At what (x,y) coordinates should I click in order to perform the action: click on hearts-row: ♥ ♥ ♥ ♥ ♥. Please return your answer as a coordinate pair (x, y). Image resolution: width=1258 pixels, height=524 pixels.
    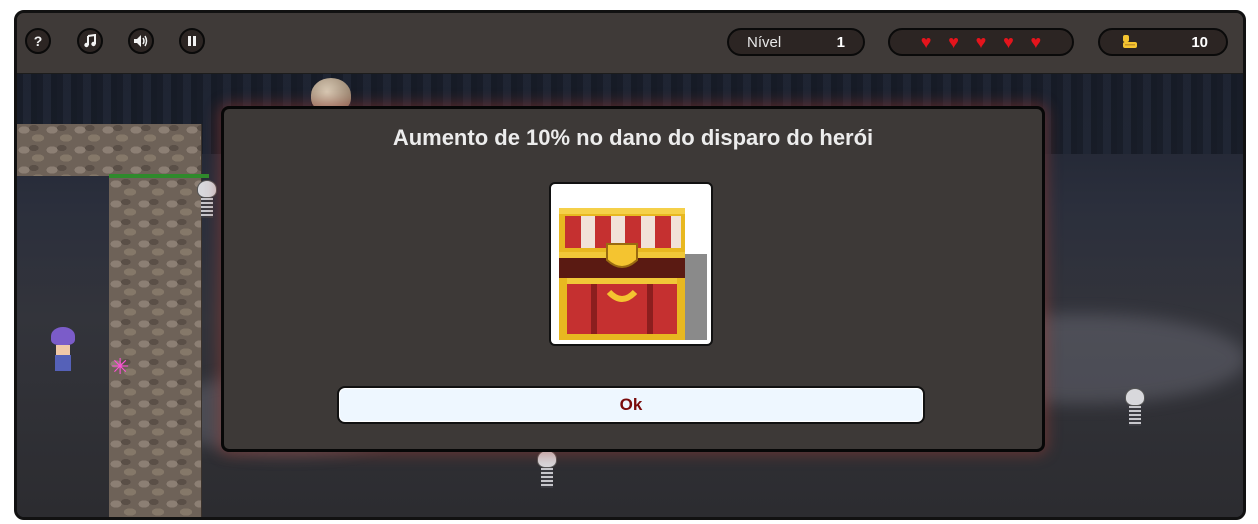
    Looking at the image, I should click on (981, 42).